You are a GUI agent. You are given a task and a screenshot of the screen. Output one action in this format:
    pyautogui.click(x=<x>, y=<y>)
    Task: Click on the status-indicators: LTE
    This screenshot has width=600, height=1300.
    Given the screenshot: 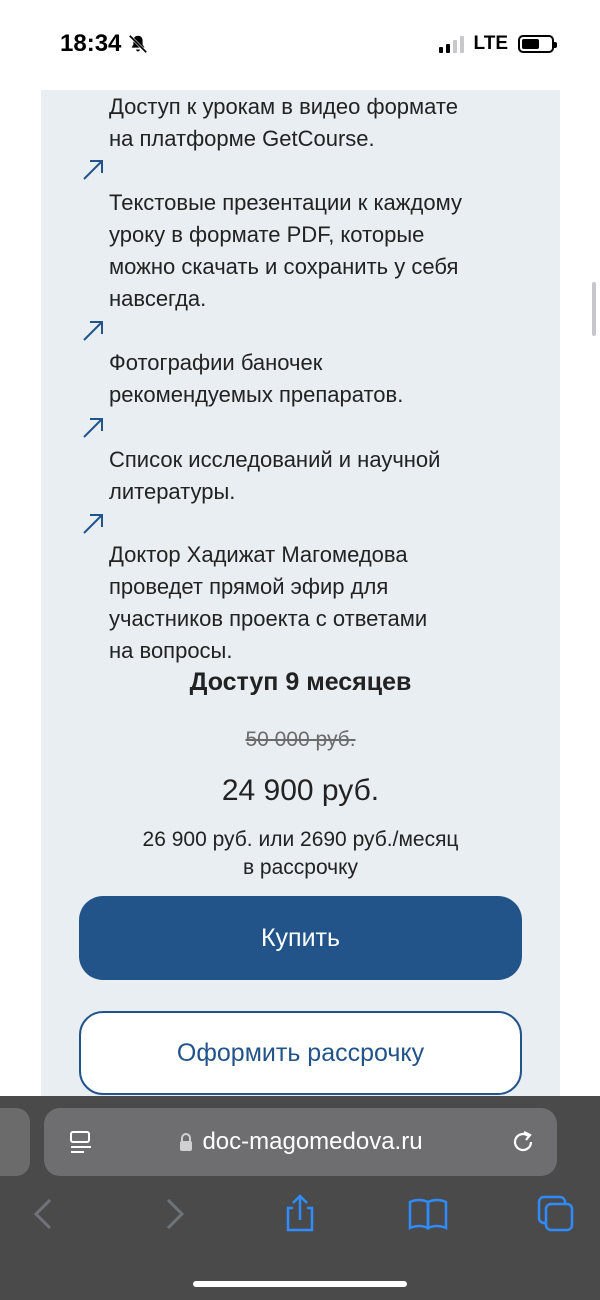 What is the action you would take?
    pyautogui.click(x=497, y=44)
    